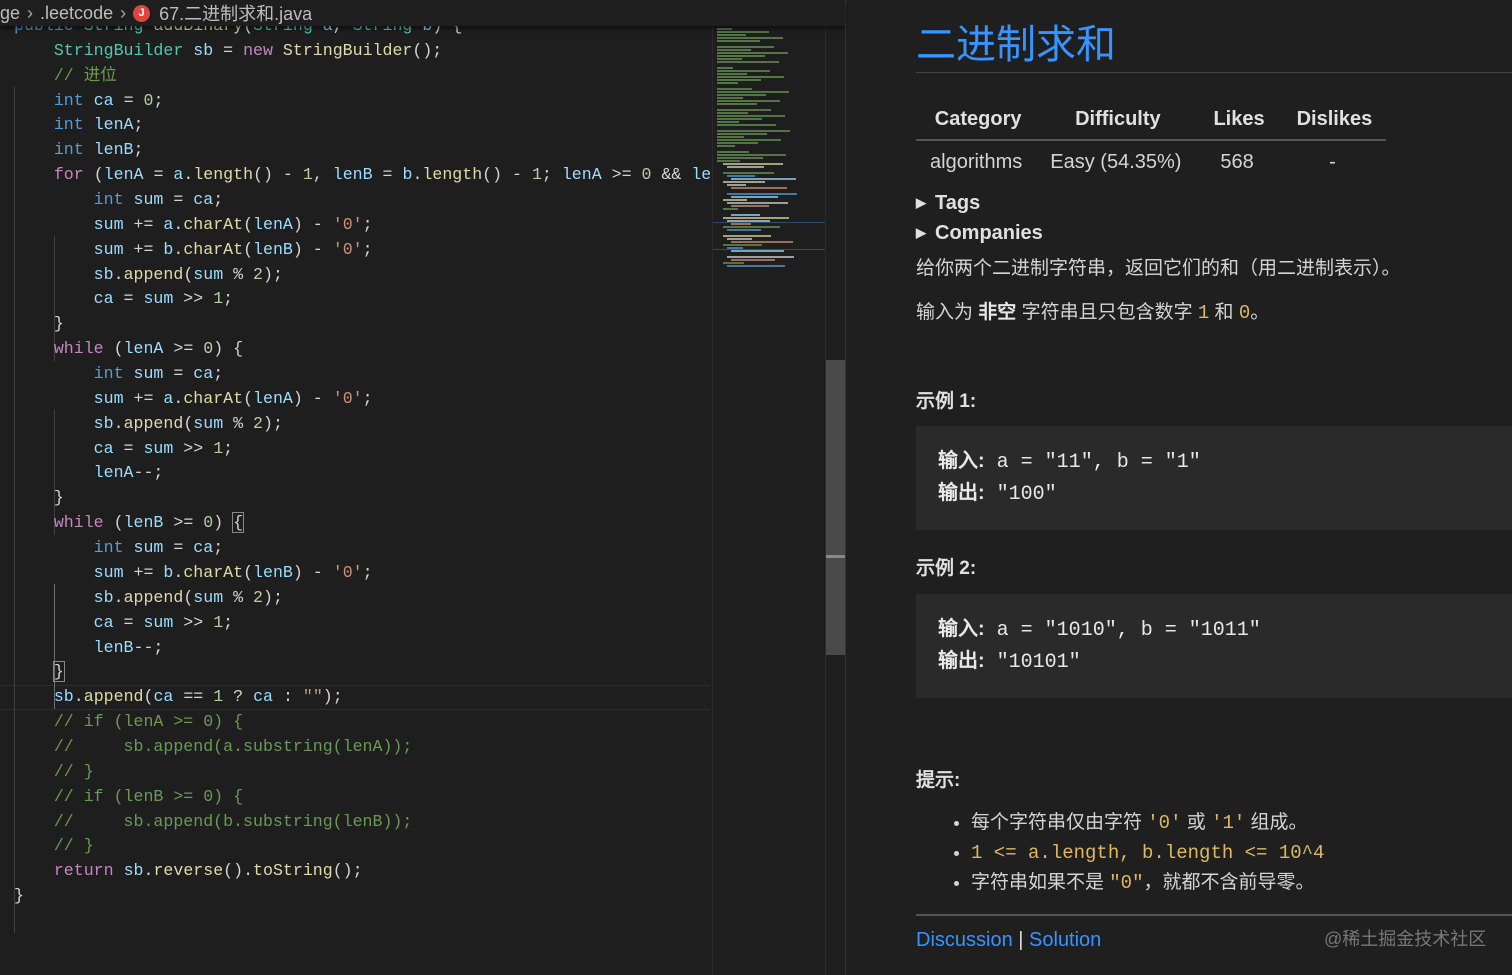 This screenshot has height=975, width=1512. I want to click on breadcrumb-item: .leetcode, so click(76, 13).